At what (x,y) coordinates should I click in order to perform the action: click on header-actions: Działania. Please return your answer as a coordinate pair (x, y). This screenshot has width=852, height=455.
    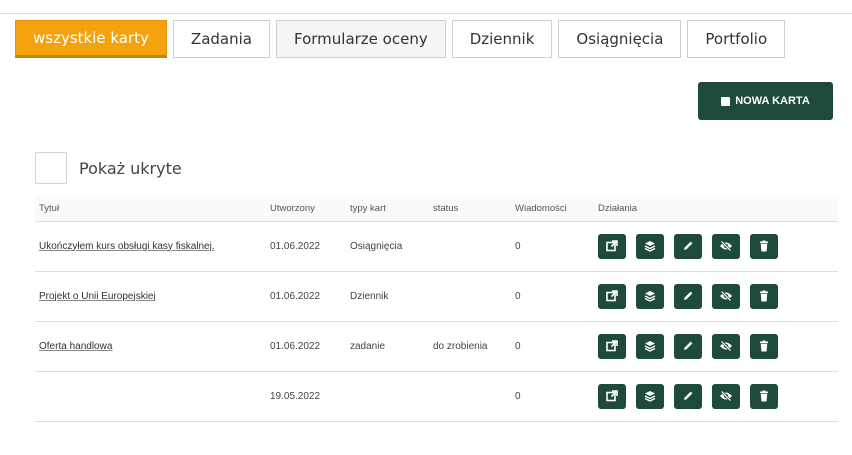
    Looking at the image, I should click on (718, 209).